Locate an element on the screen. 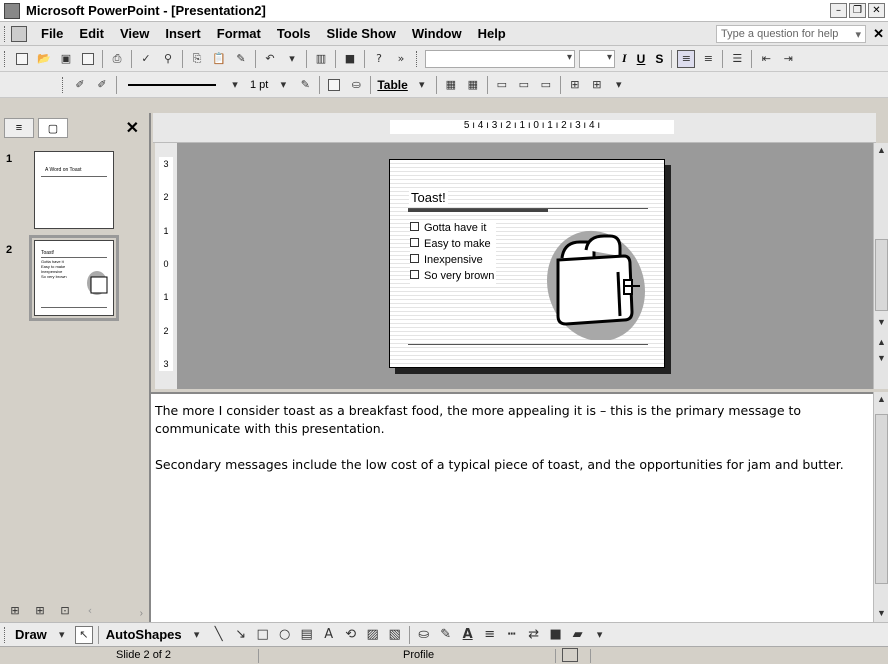  help-icon: ? is located at coordinates (379, 59).